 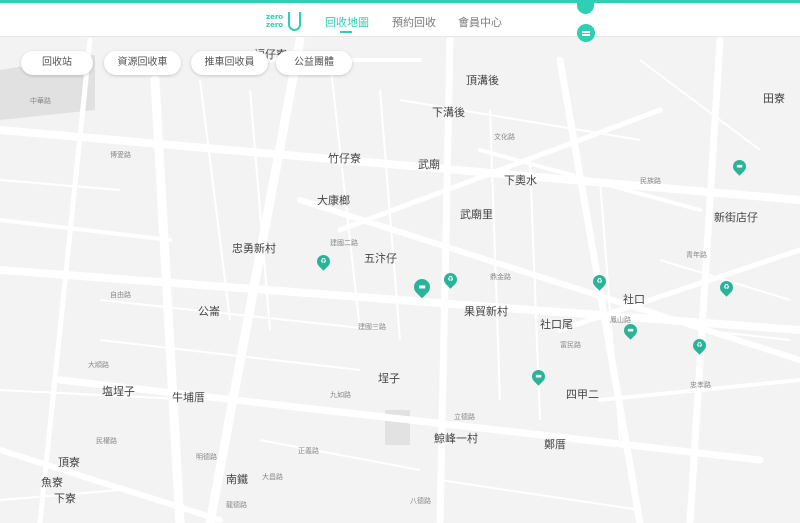 I want to click on road-label: 九如路, so click(x=340, y=395).